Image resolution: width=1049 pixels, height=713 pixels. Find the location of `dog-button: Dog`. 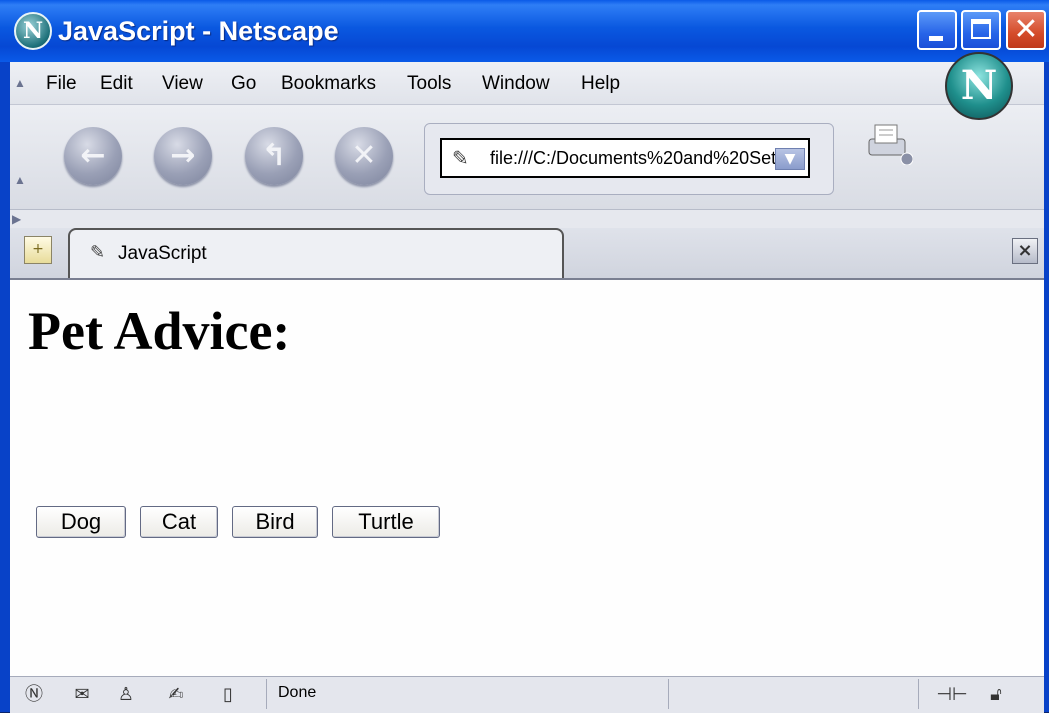

dog-button: Dog is located at coordinates (81, 522).